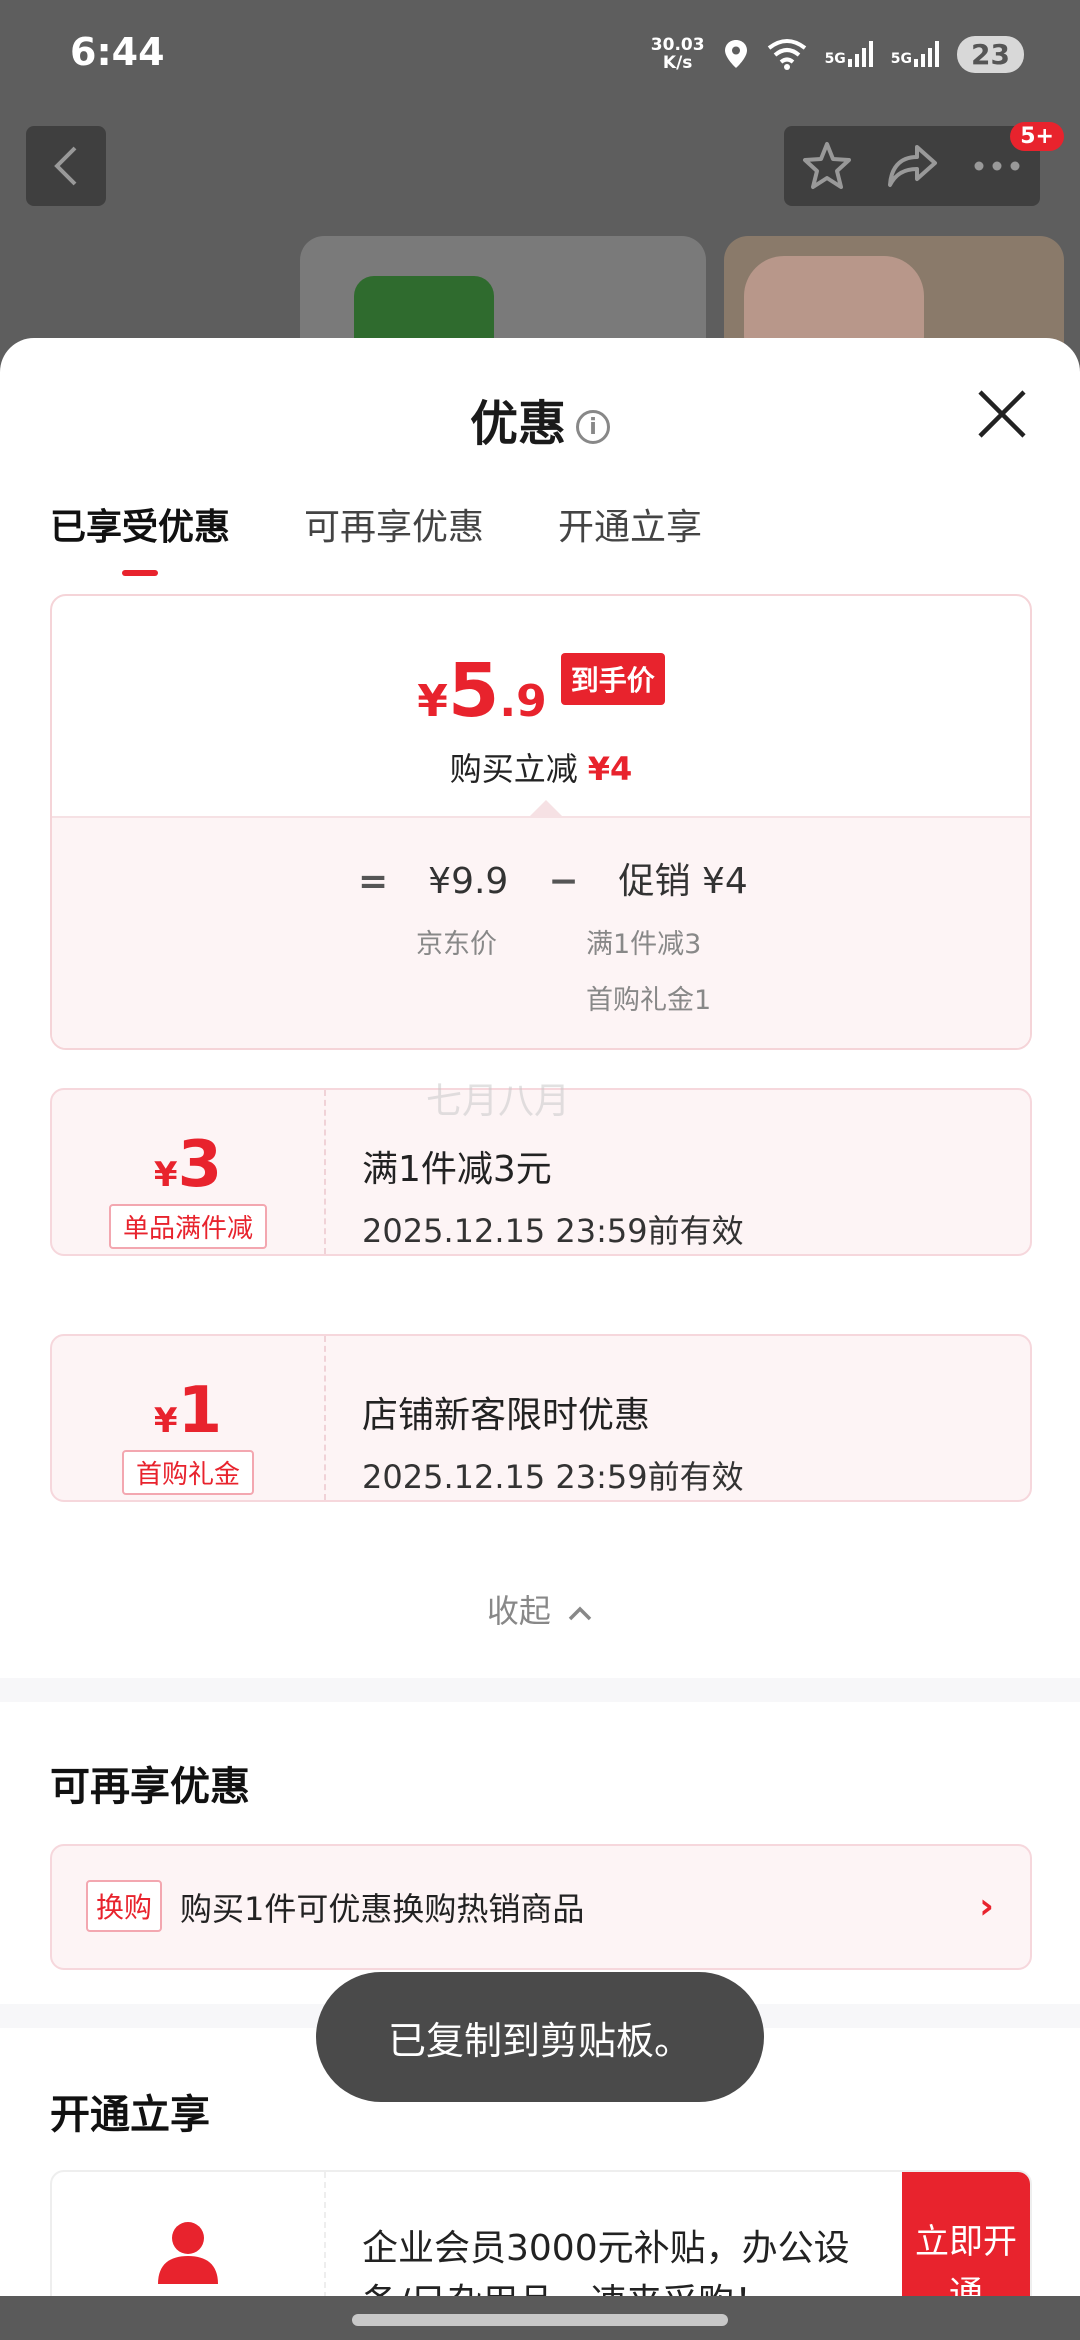  I want to click on coupon-type: 首购礼金, so click(187, 1472).